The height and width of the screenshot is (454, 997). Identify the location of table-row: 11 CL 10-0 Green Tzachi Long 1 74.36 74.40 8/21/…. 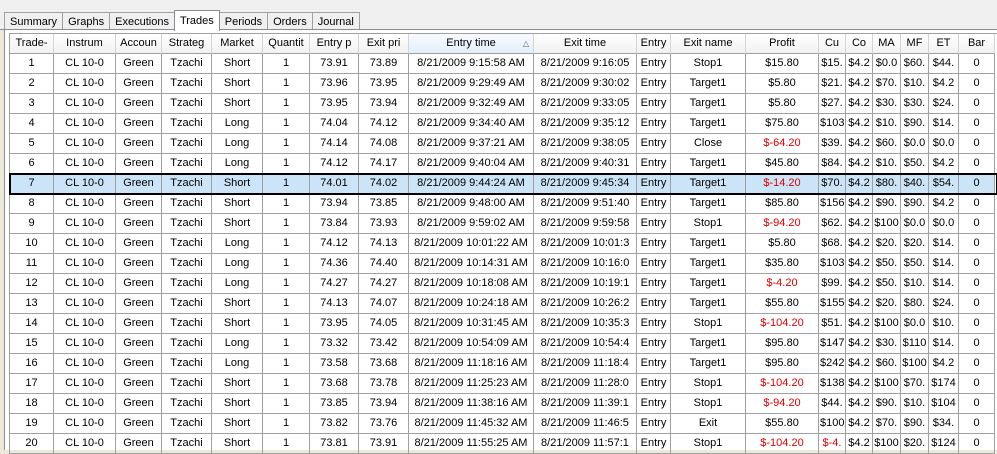
(503, 264).